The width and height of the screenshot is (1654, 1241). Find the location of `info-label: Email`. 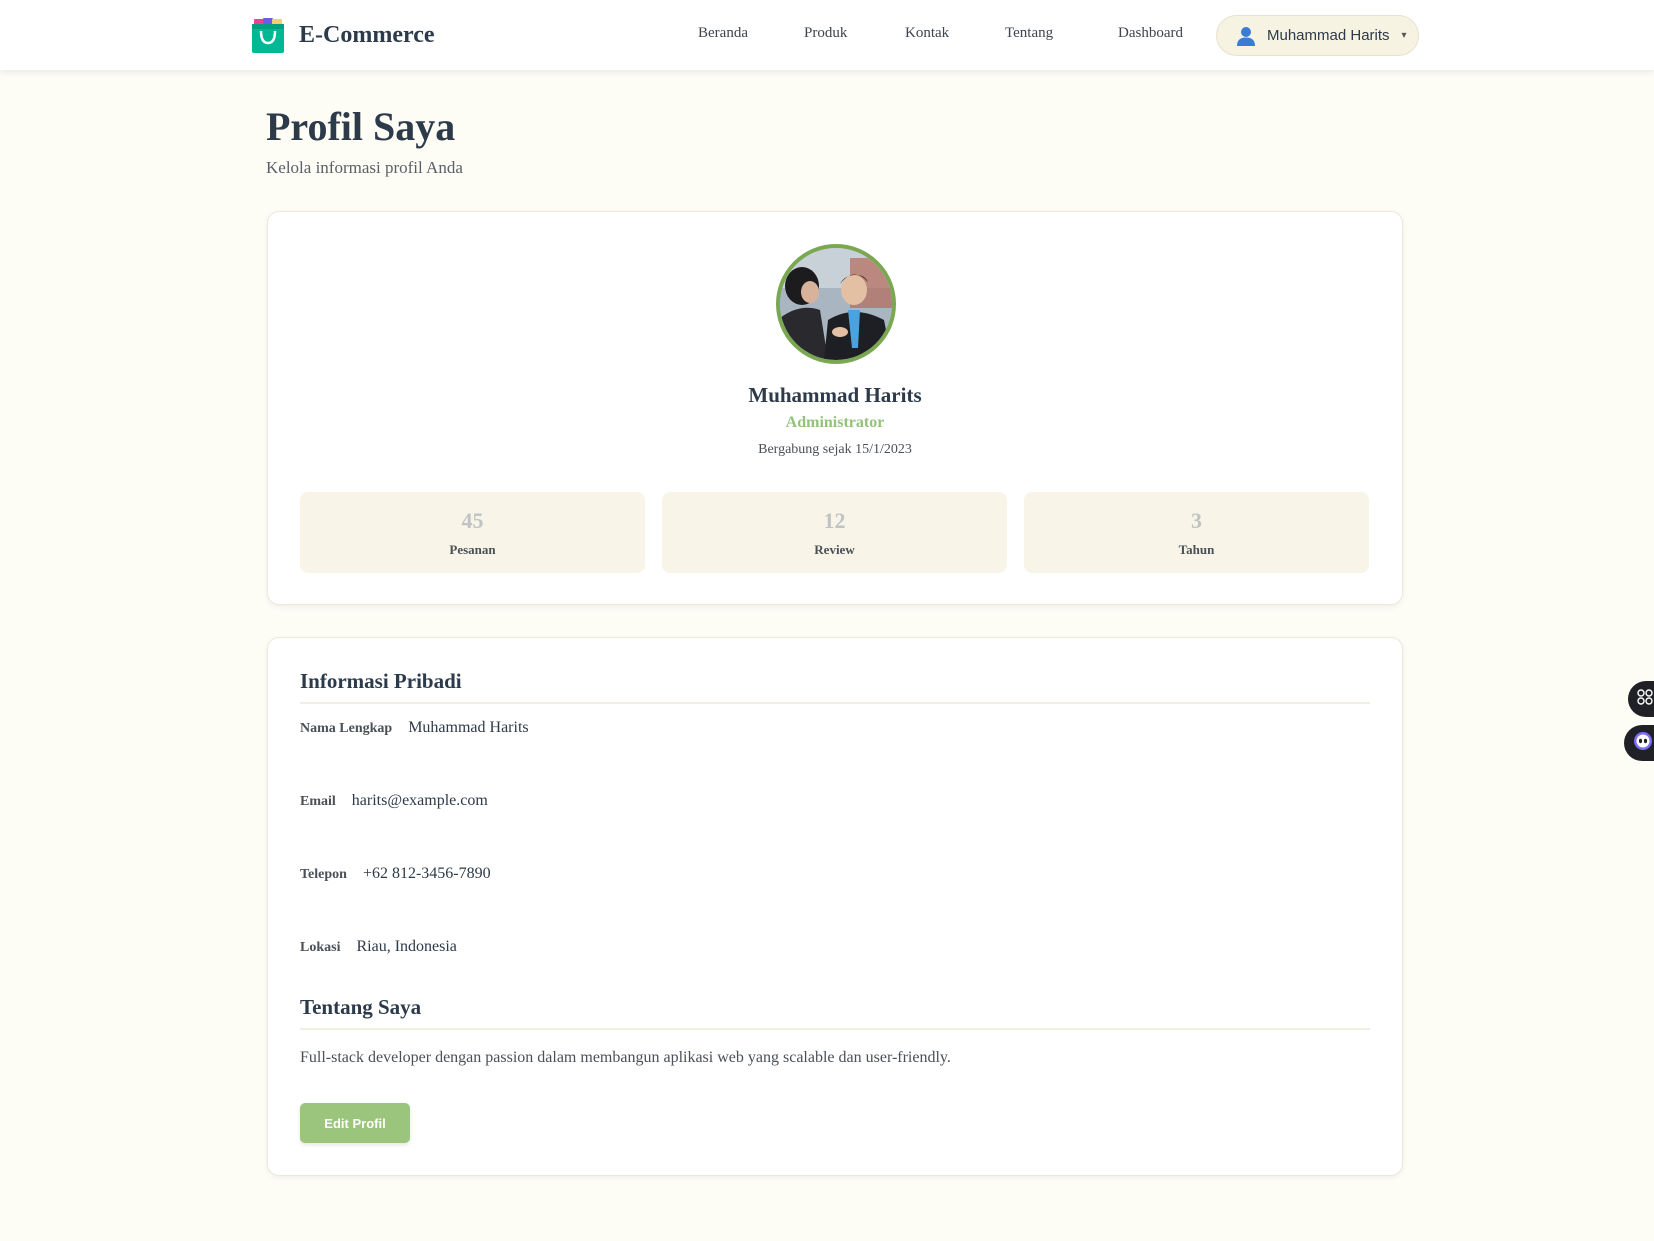

info-label: Email is located at coordinates (318, 801).